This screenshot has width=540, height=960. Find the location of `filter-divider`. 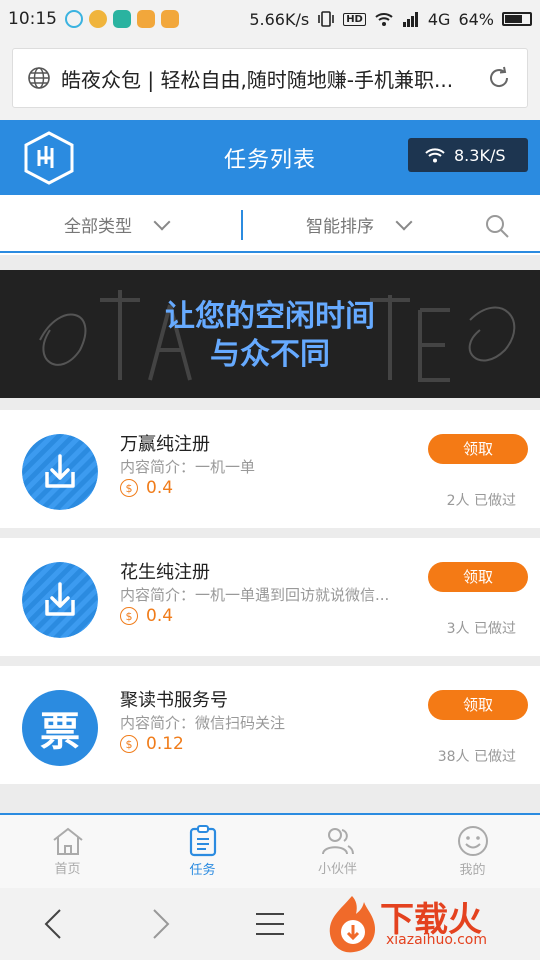

filter-divider is located at coordinates (242, 225).